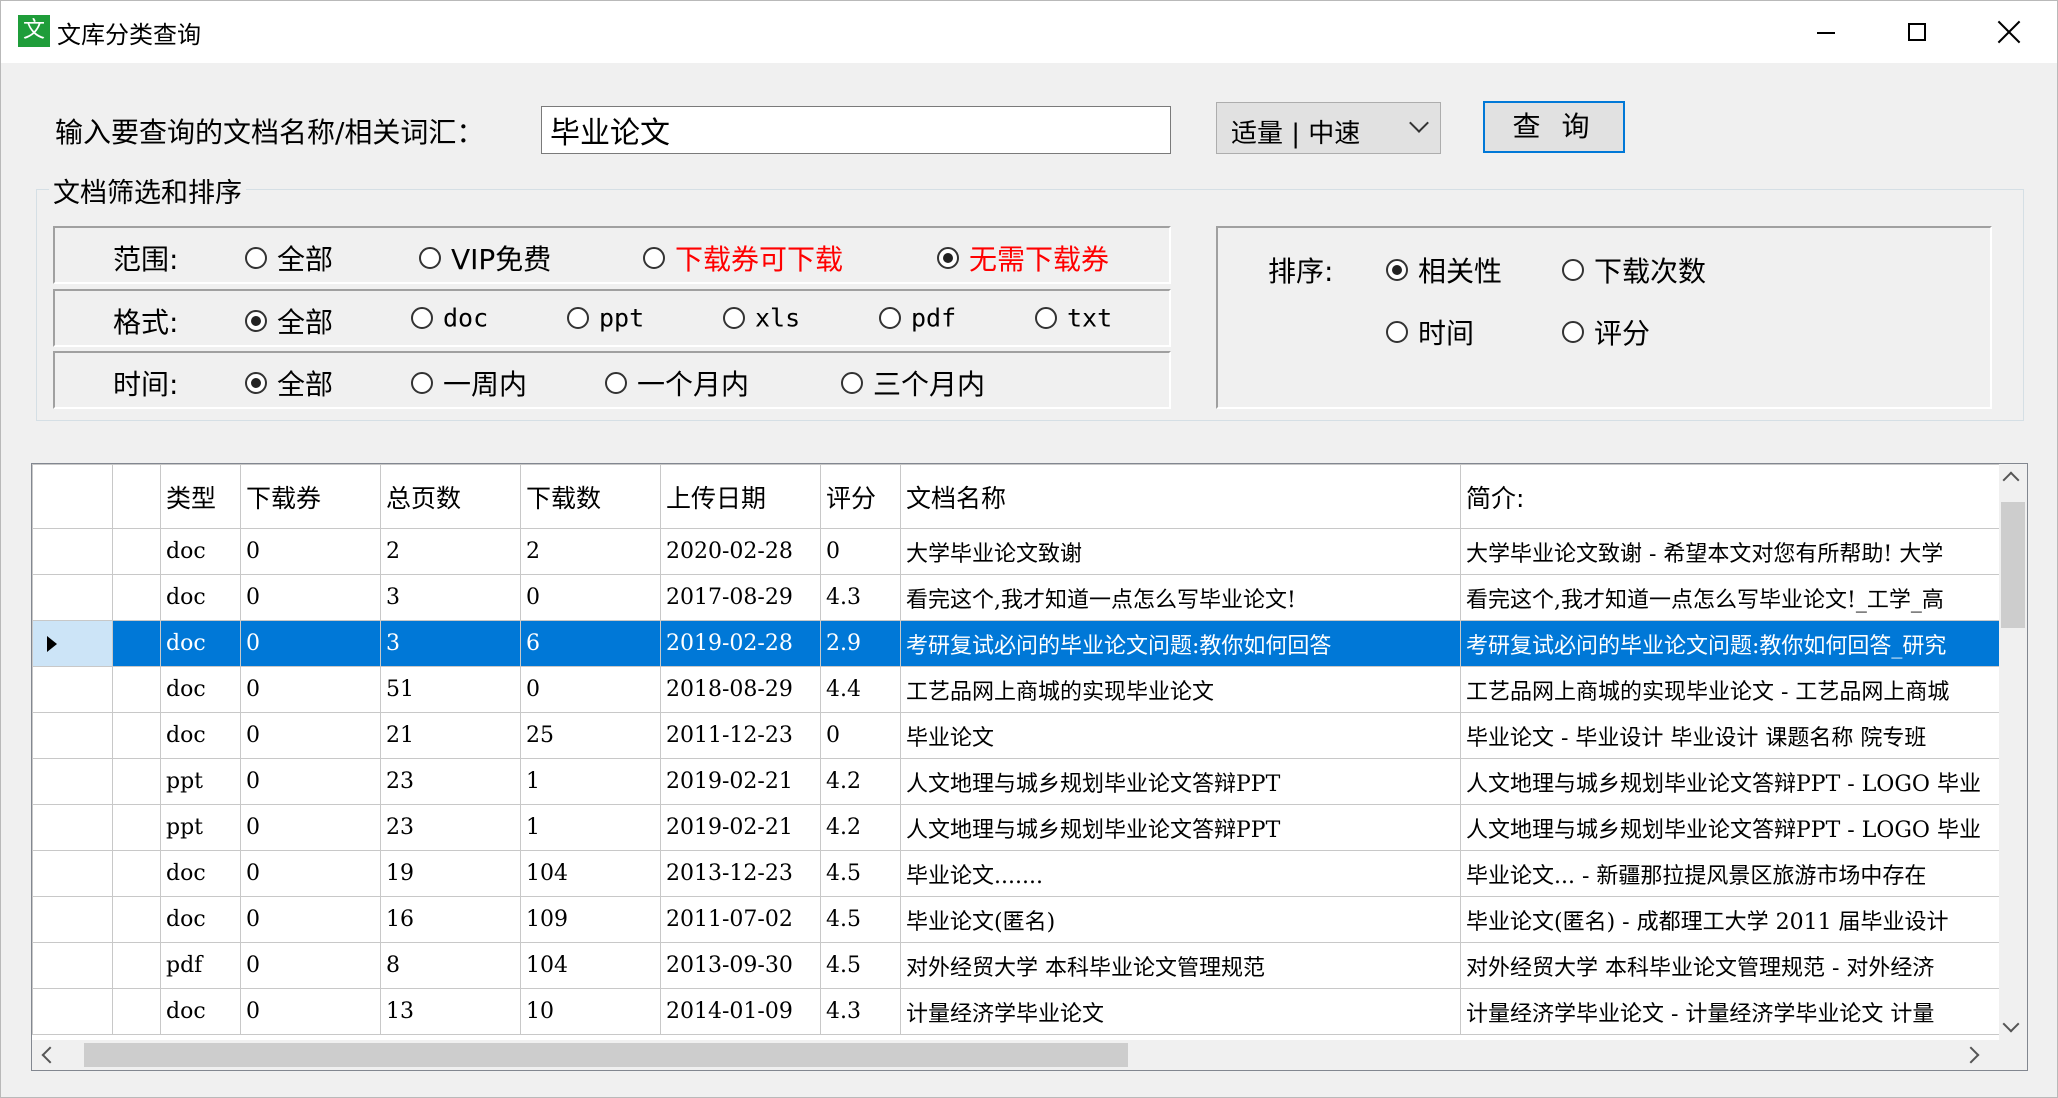 The height and width of the screenshot is (1098, 2058). Describe the element at coordinates (761, 317) in the screenshot. I see `format-option-xls: xls` at that location.